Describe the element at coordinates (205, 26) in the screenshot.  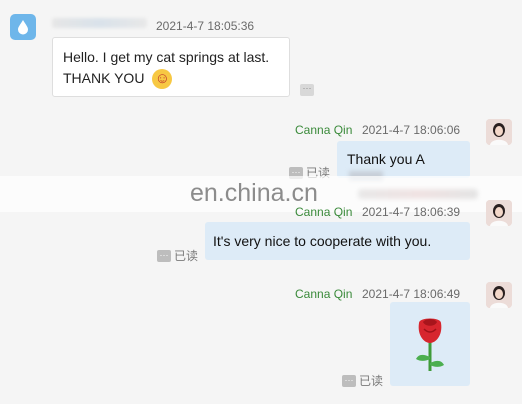
I see `message-timestamp: 2021-4-7 18:05:36` at that location.